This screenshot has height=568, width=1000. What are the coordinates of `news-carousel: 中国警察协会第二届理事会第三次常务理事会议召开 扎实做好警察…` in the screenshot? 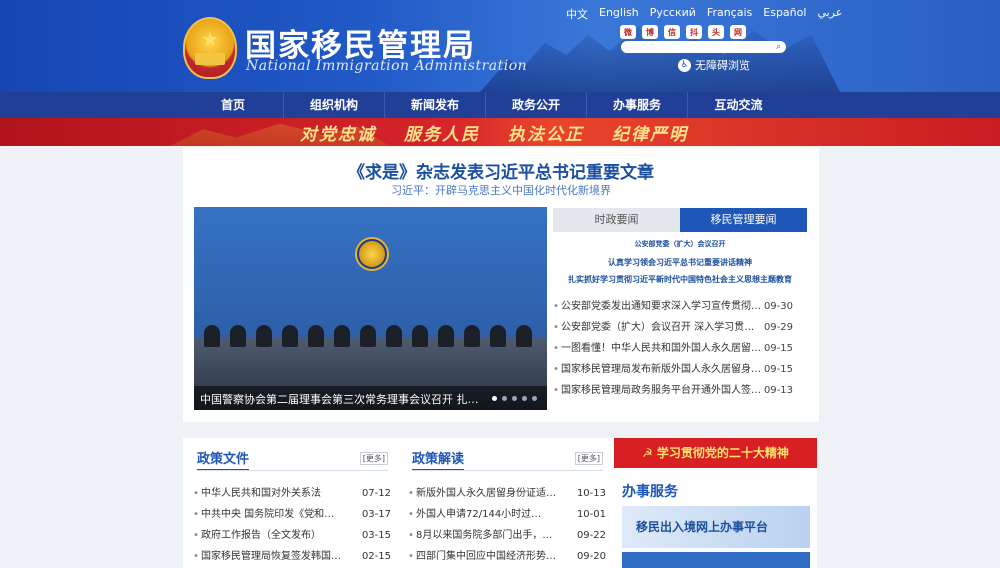 It's located at (370, 308).